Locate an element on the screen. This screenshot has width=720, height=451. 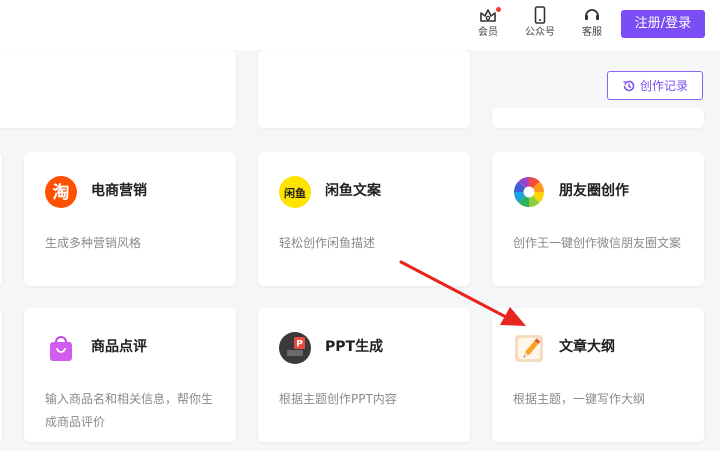
card-description: 根据主题，一键写作大纲 is located at coordinates (579, 399).